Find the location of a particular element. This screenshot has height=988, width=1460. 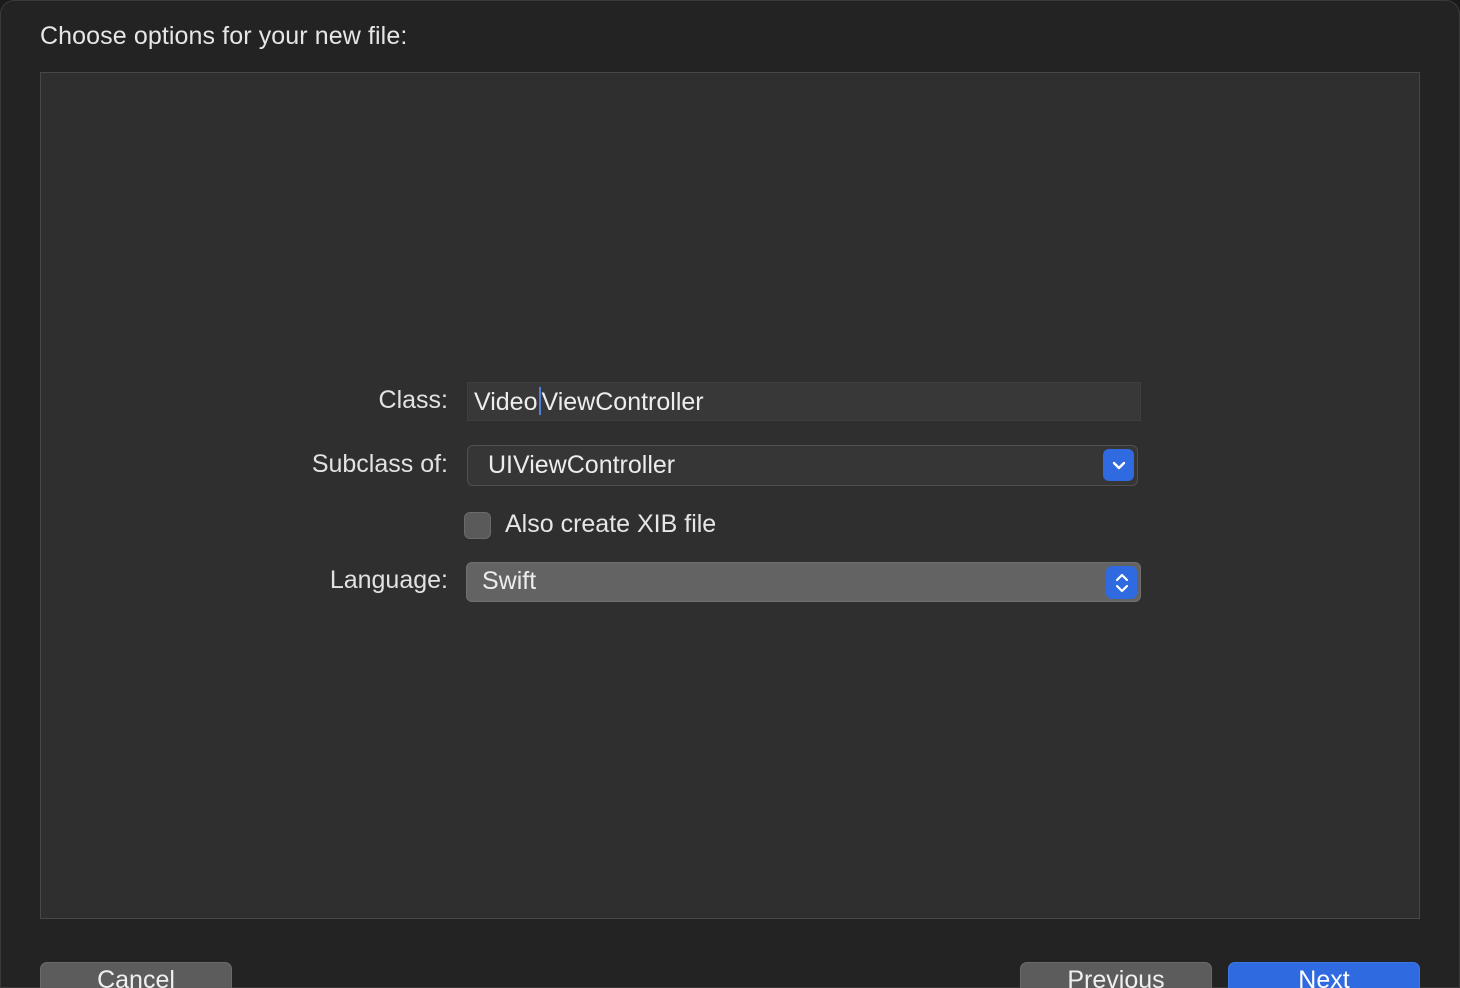

language-label: Language: is located at coordinates (388, 580).